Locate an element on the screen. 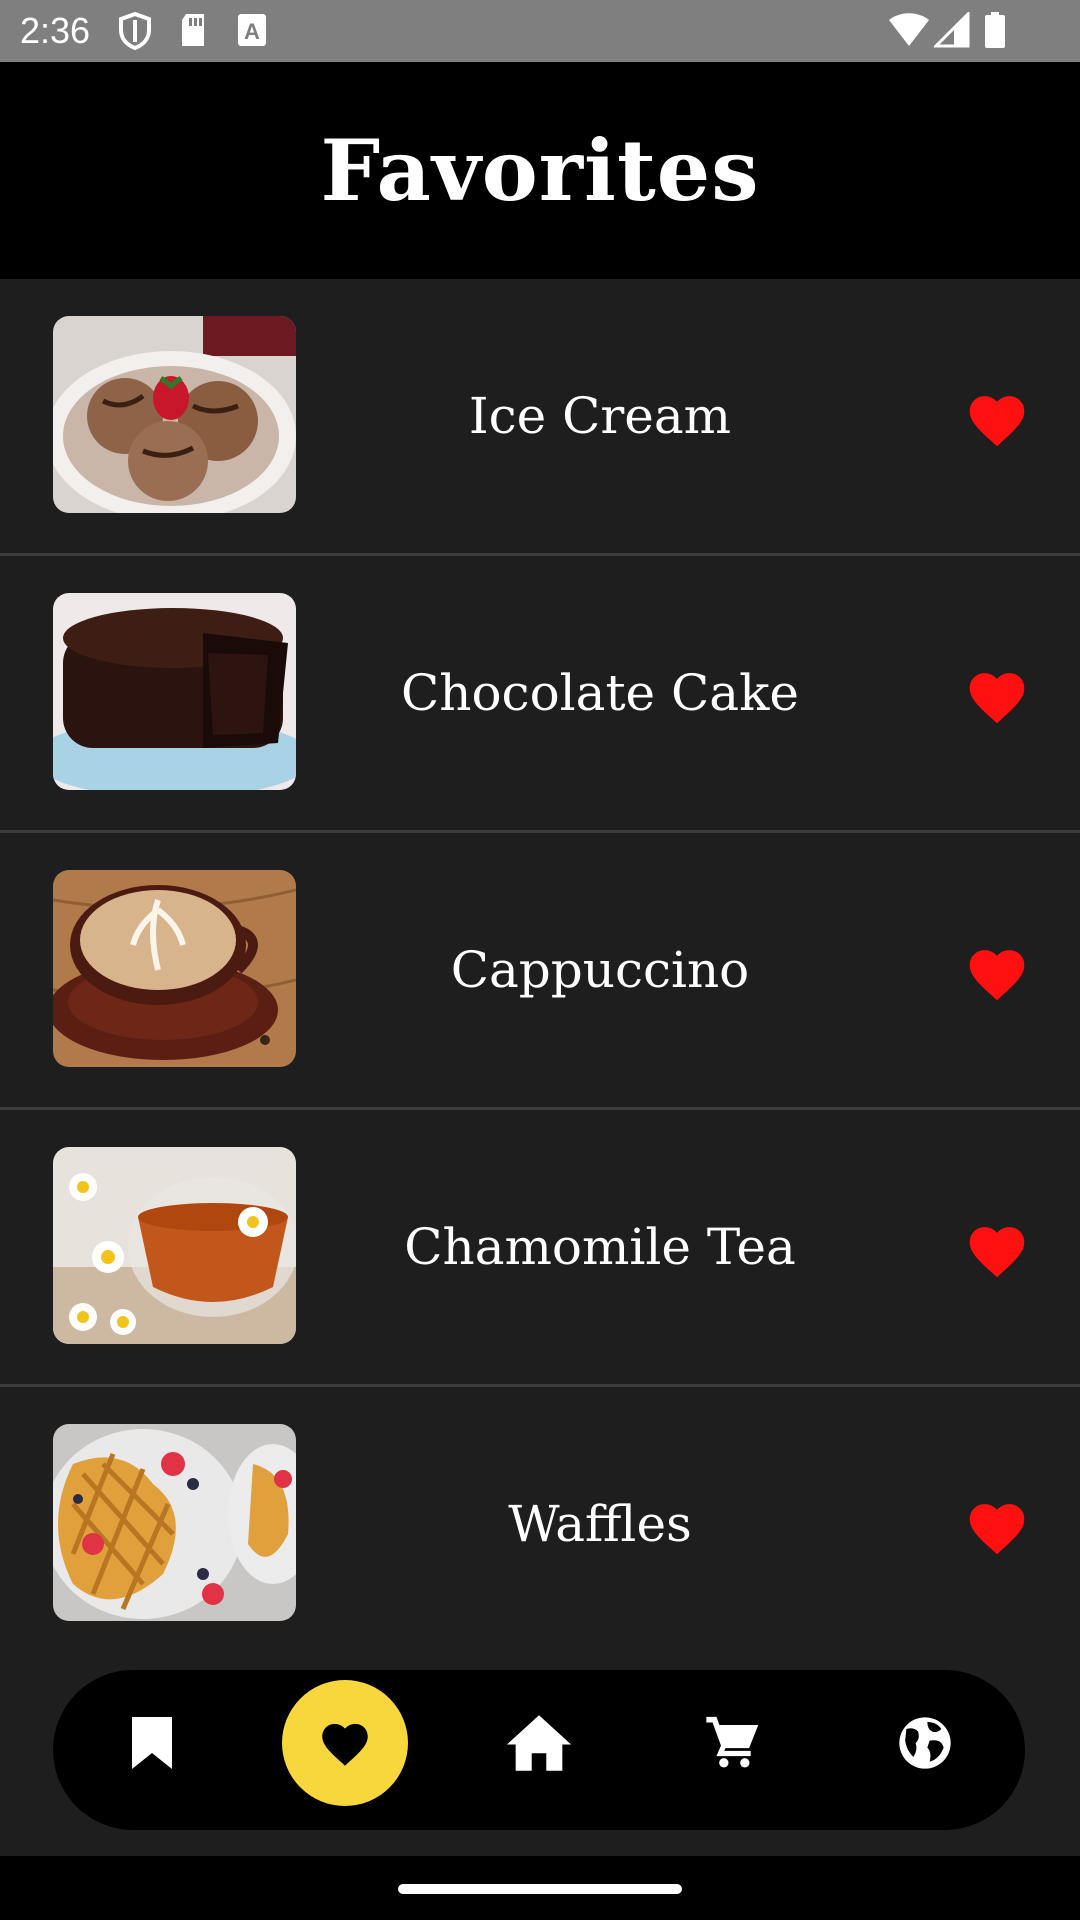 This screenshot has height=1920, width=1080. list-item: Ice Cream is located at coordinates (540, 417).